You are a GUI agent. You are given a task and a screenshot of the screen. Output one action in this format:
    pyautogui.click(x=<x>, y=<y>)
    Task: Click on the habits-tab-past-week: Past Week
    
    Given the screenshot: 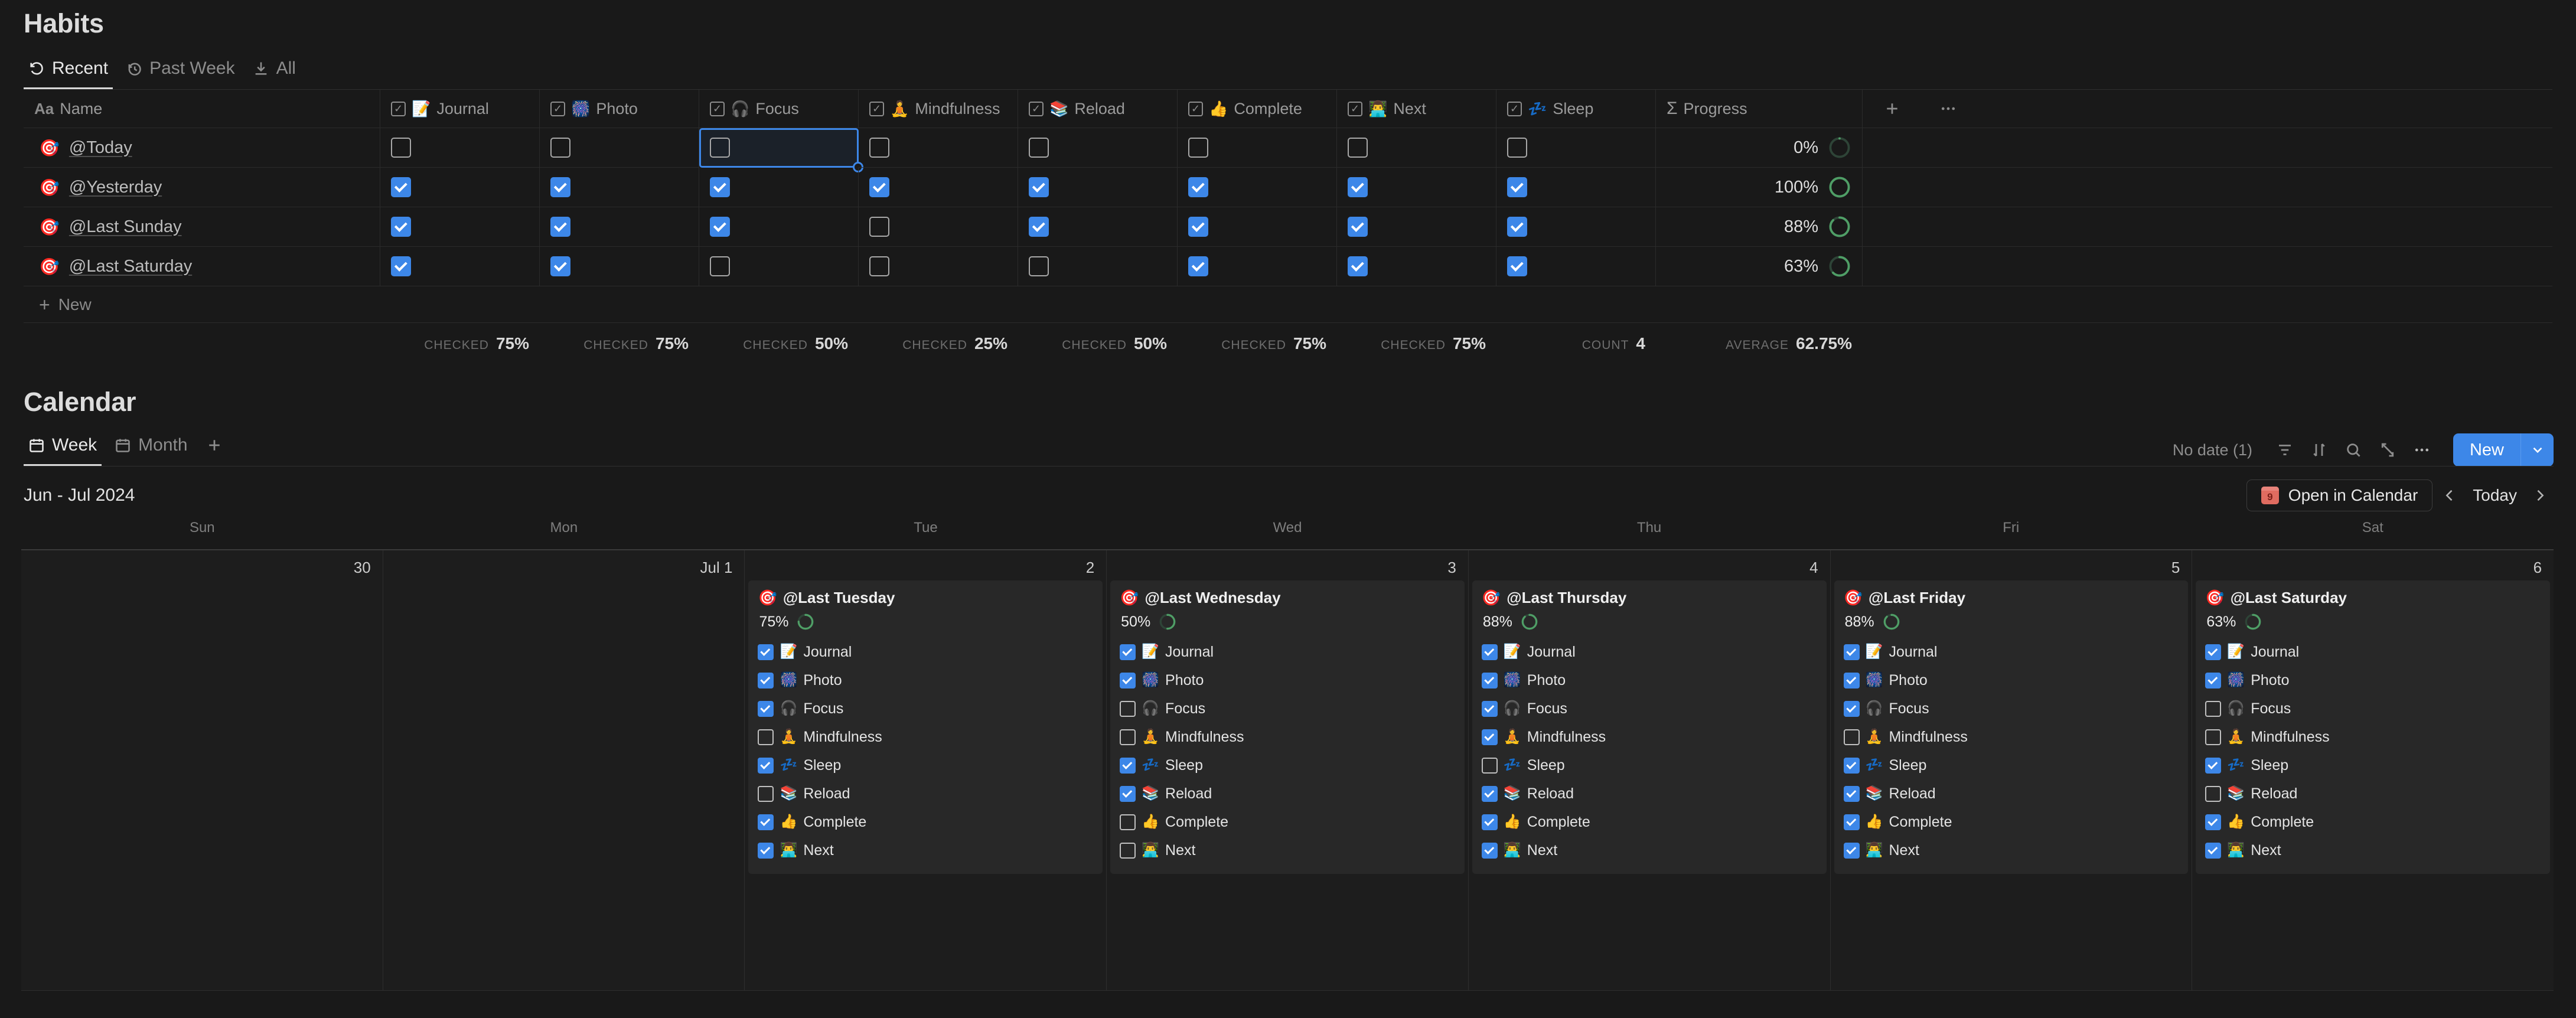 What is the action you would take?
    pyautogui.click(x=184, y=73)
    